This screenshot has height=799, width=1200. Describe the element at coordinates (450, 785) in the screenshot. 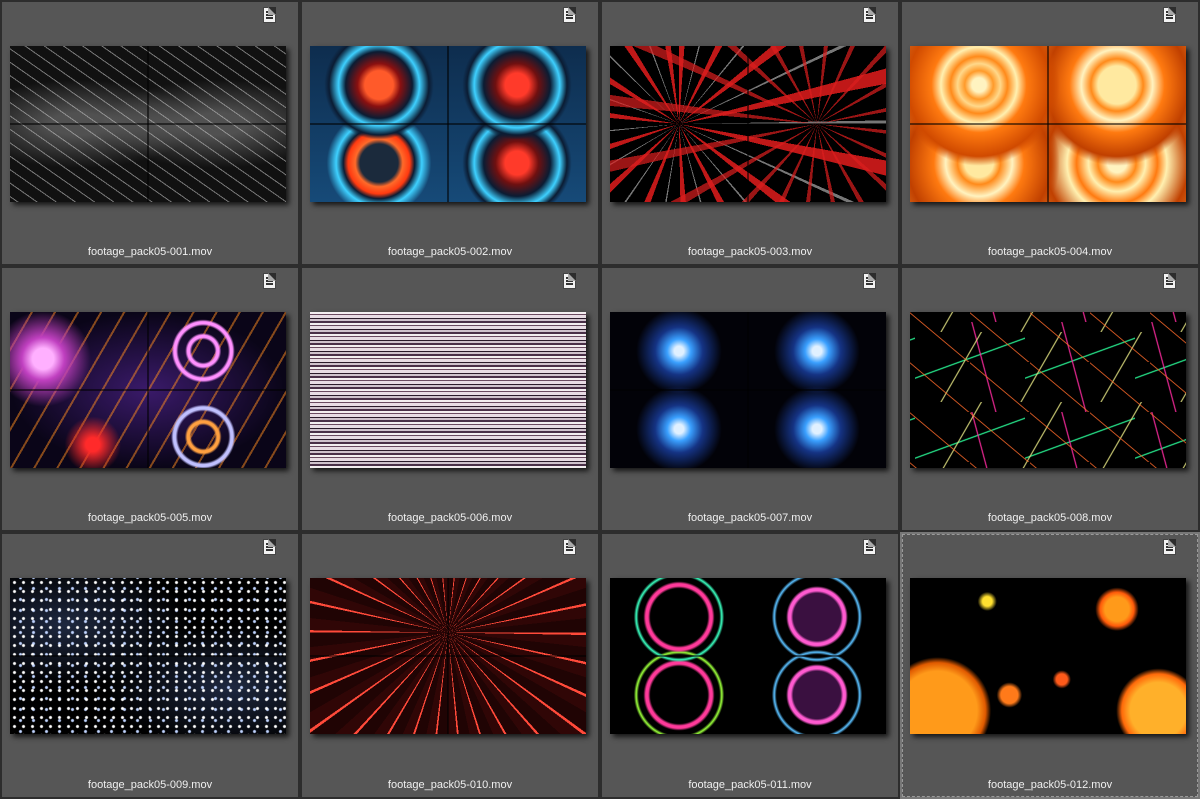

I see `file-name: footage_pack05-010.mov` at that location.